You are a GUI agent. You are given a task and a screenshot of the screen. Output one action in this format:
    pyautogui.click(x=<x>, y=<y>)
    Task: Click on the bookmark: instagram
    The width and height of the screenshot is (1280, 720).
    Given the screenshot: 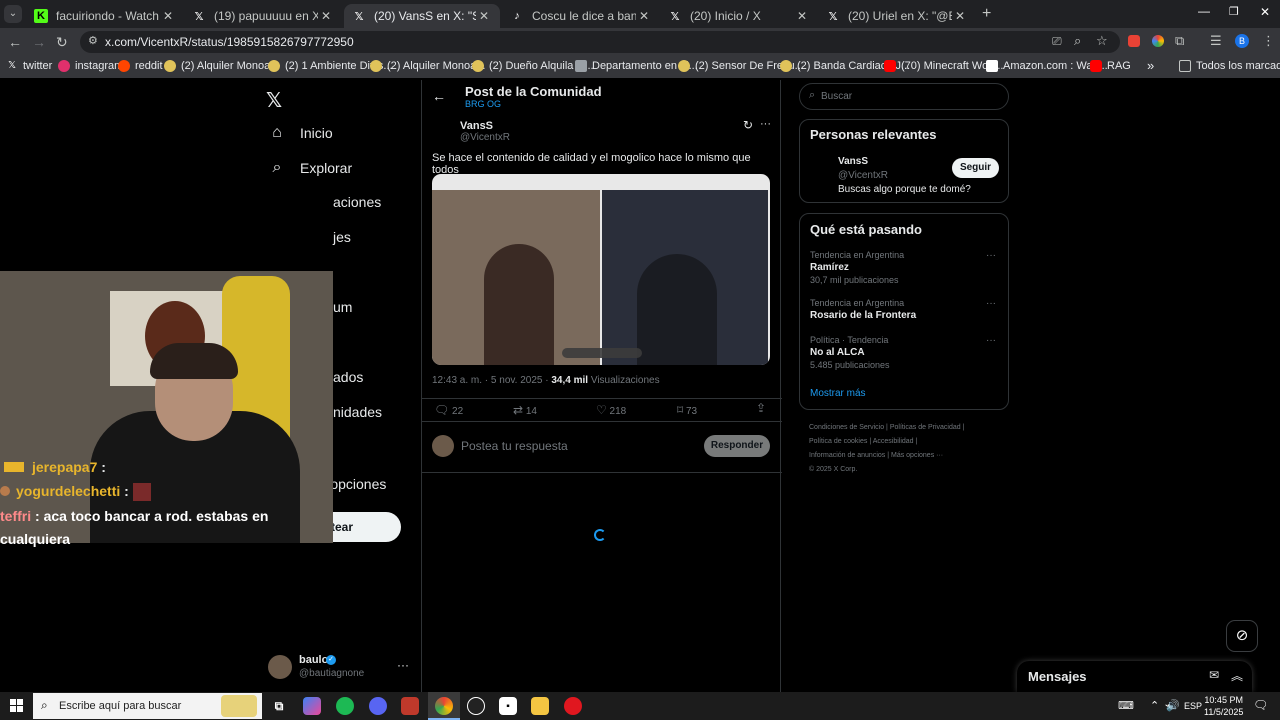 What is the action you would take?
    pyautogui.click(x=90, y=66)
    